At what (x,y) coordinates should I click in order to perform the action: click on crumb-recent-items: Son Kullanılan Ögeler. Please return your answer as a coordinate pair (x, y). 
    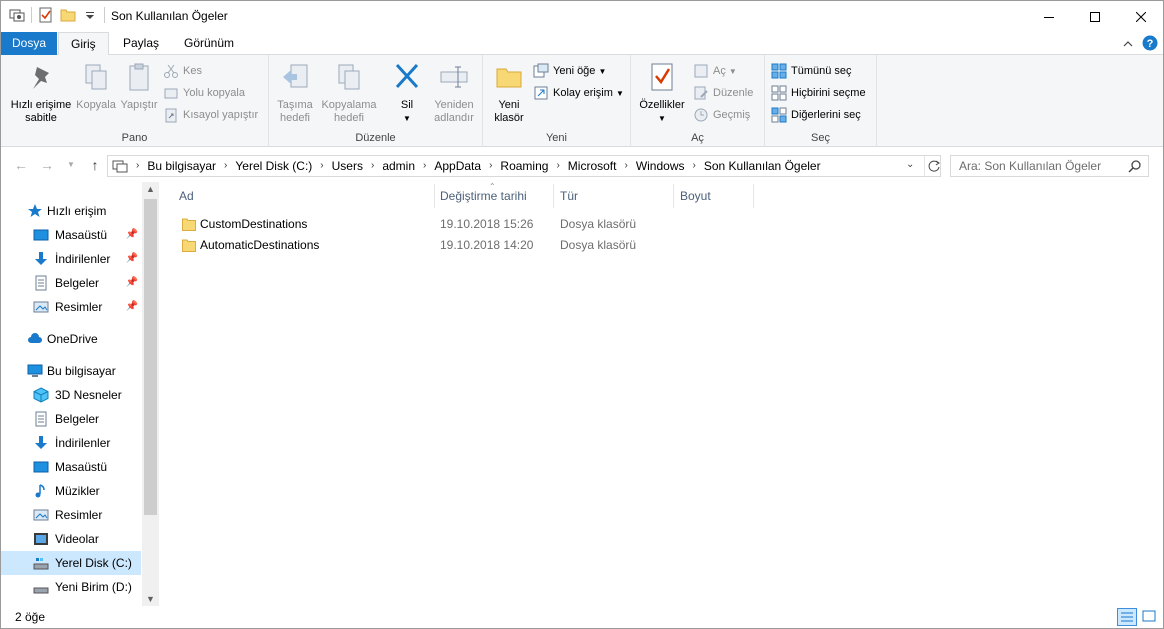
    Looking at the image, I should click on (762, 166).